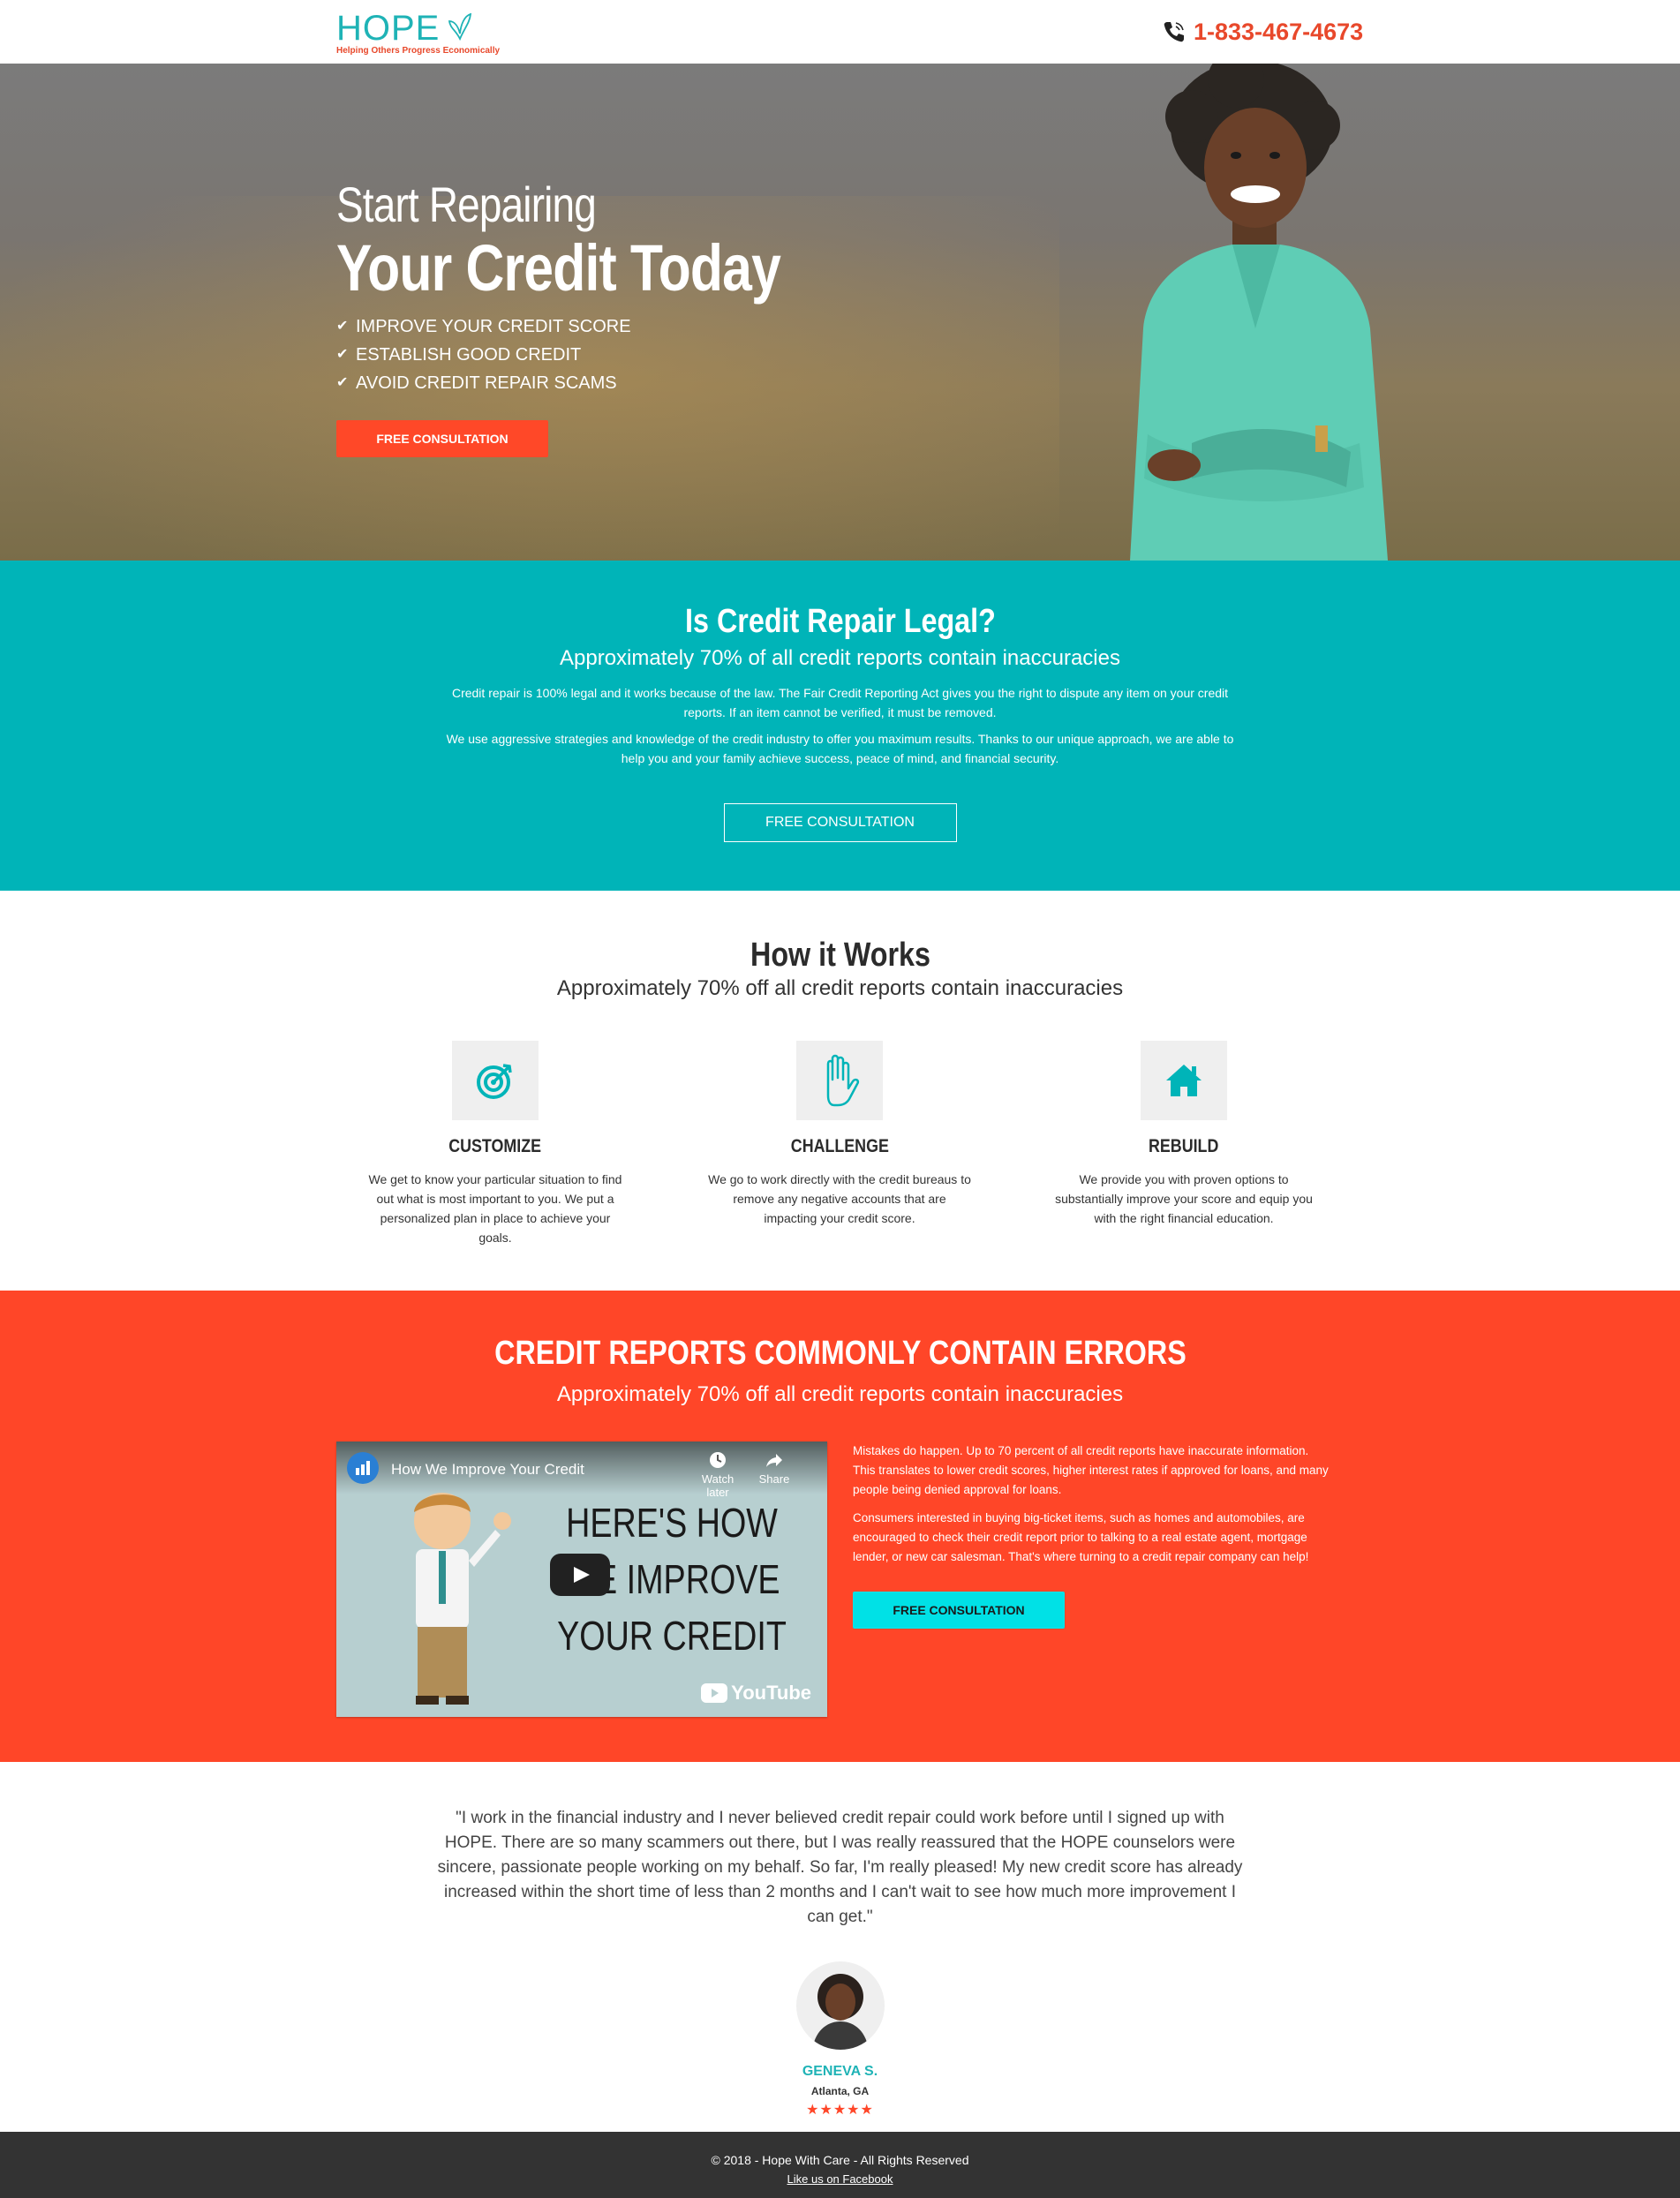  What do you see at coordinates (714, 1693) in the screenshot?
I see `youtube-icon` at bounding box center [714, 1693].